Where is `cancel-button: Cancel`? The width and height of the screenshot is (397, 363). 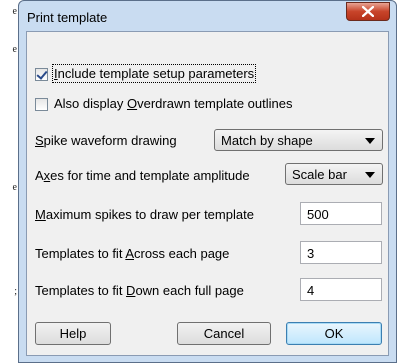
cancel-button: Cancel is located at coordinates (224, 333).